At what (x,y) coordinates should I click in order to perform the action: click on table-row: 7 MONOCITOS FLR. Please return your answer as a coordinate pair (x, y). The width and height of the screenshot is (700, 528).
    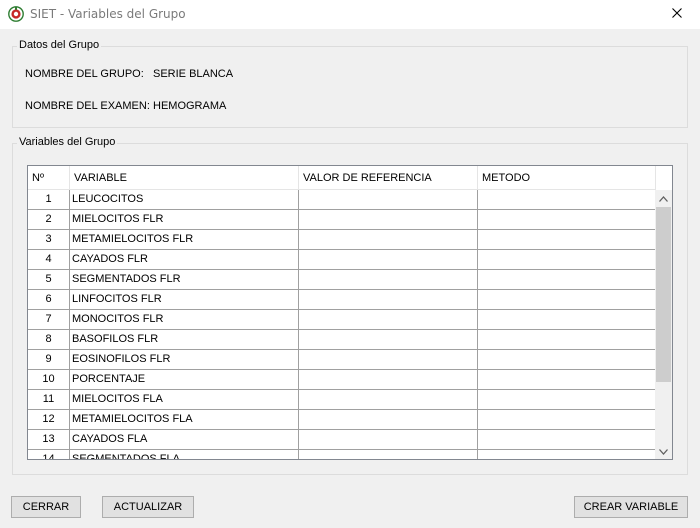
    Looking at the image, I should click on (342, 320).